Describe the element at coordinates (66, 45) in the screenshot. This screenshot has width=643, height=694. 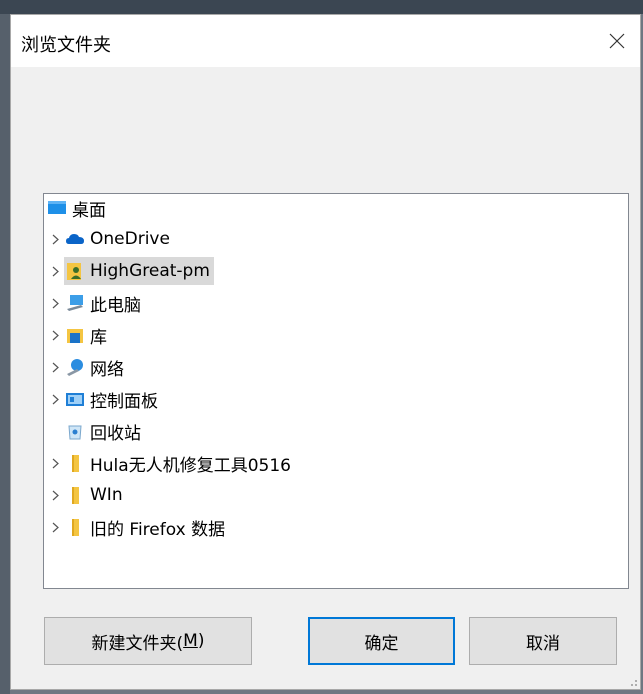
I see `dialog-title: 浏览文件夹` at that location.